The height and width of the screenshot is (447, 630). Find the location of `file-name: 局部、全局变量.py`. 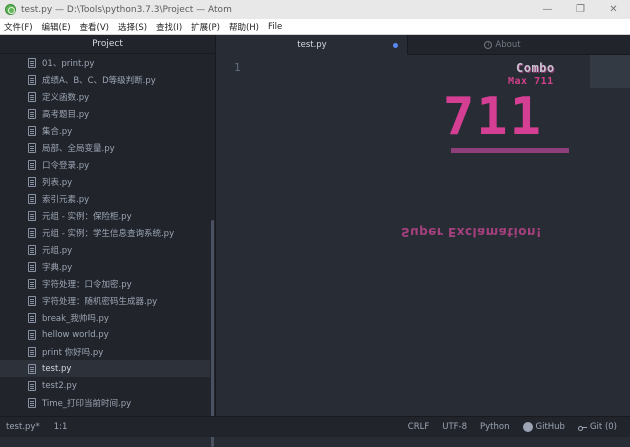

file-name: 局部、全局变量.py is located at coordinates (78, 148).